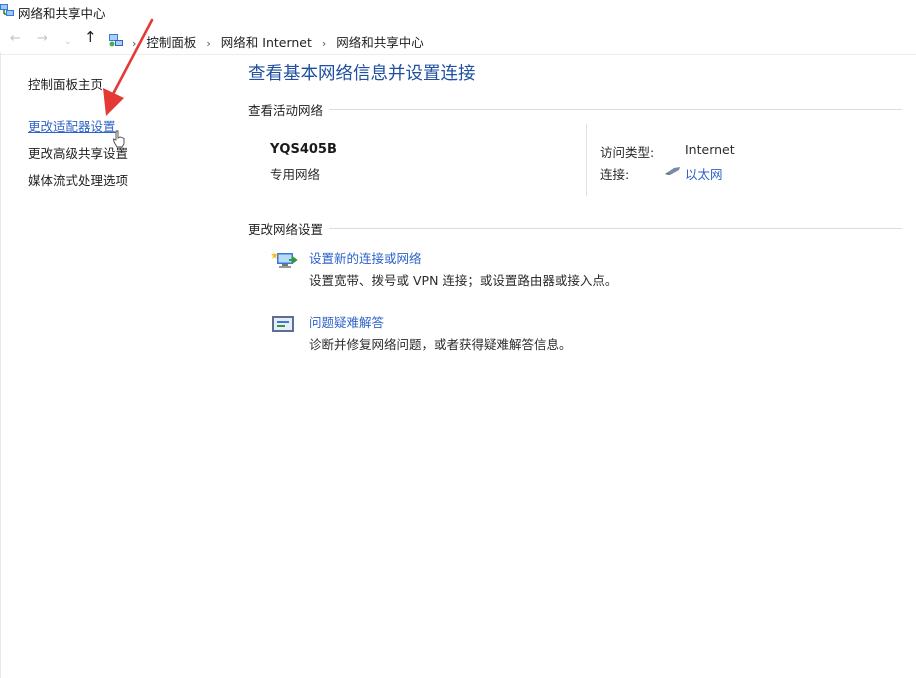  What do you see at coordinates (283, 324) in the screenshot?
I see `troubleshoot-icon` at bounding box center [283, 324].